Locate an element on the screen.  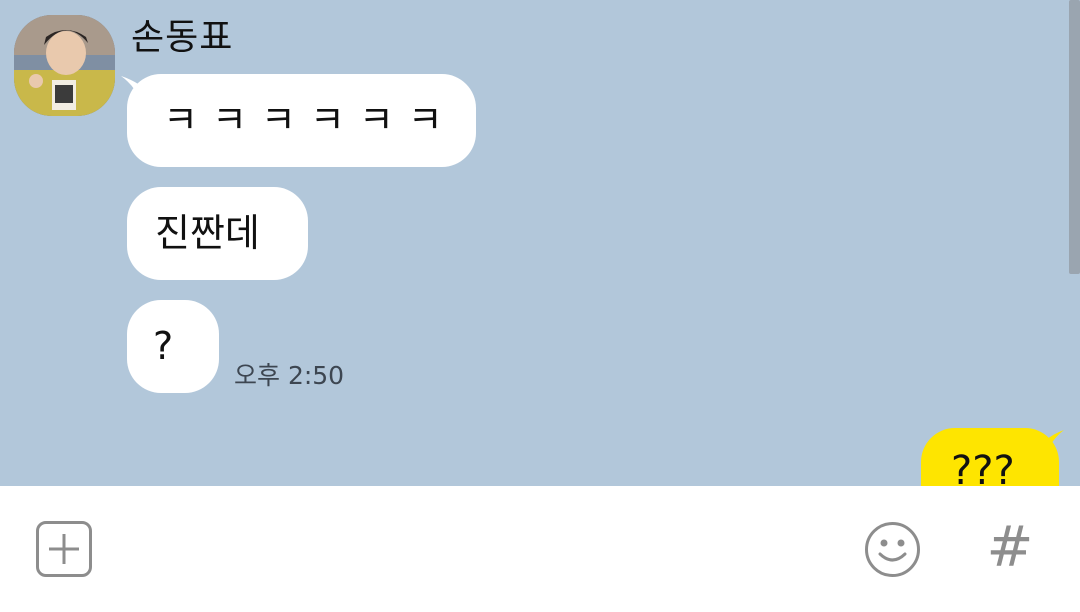
hashtag-button: # is located at coordinates (1010, 548).